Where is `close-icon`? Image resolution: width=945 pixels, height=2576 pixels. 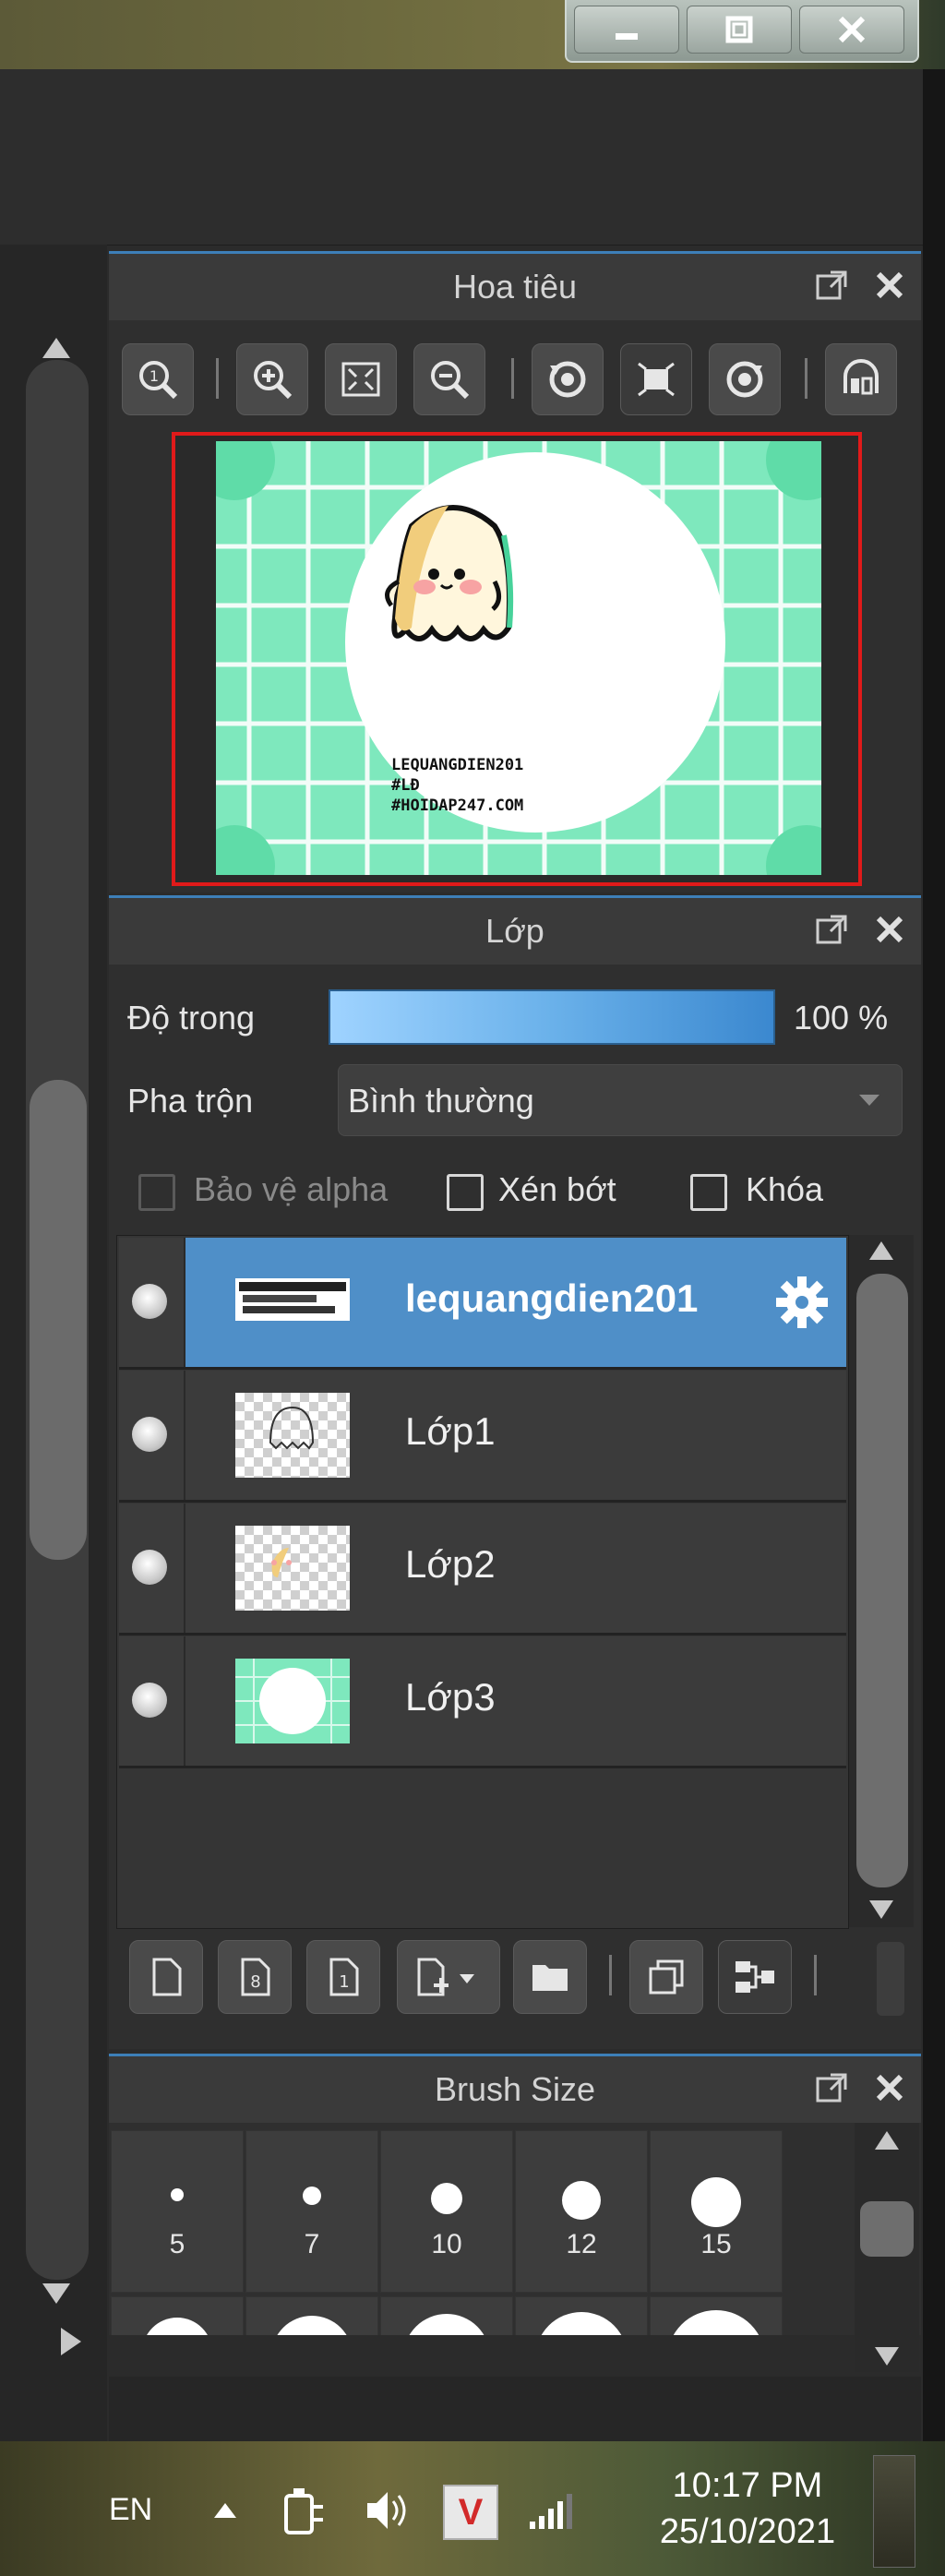 close-icon is located at coordinates (852, 30).